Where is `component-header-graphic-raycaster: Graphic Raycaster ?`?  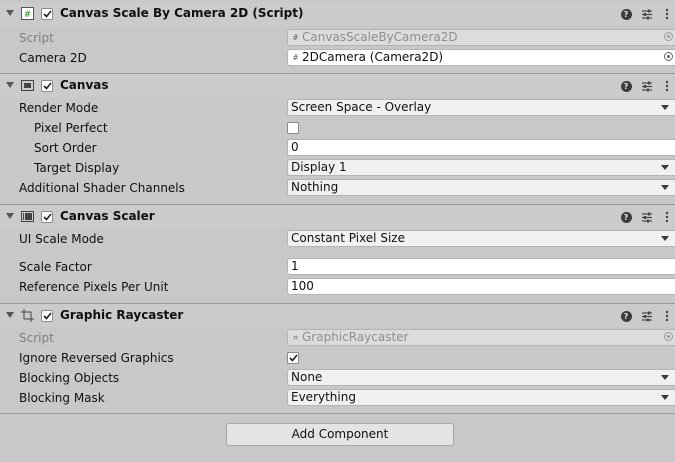 component-header-graphic-raycaster: Graphic Raycaster ? is located at coordinates (337, 315).